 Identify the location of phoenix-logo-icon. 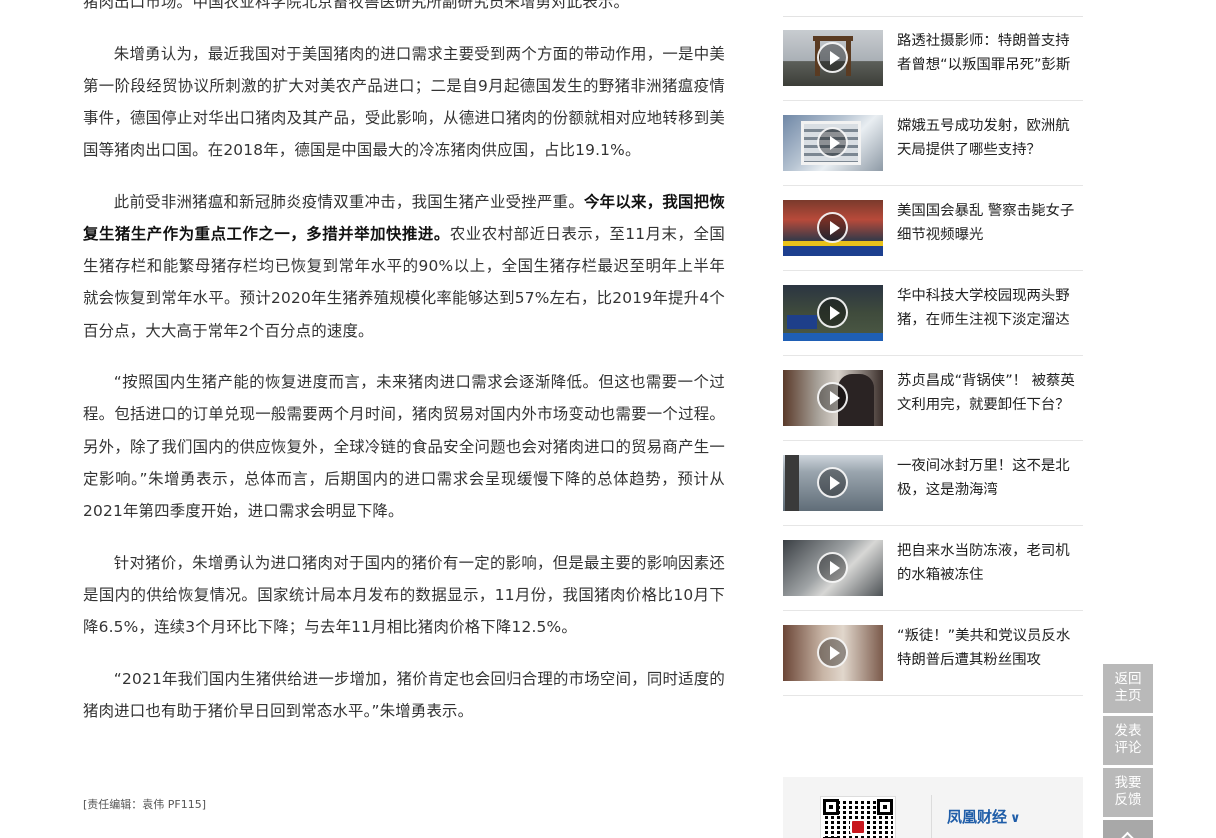
(858, 827).